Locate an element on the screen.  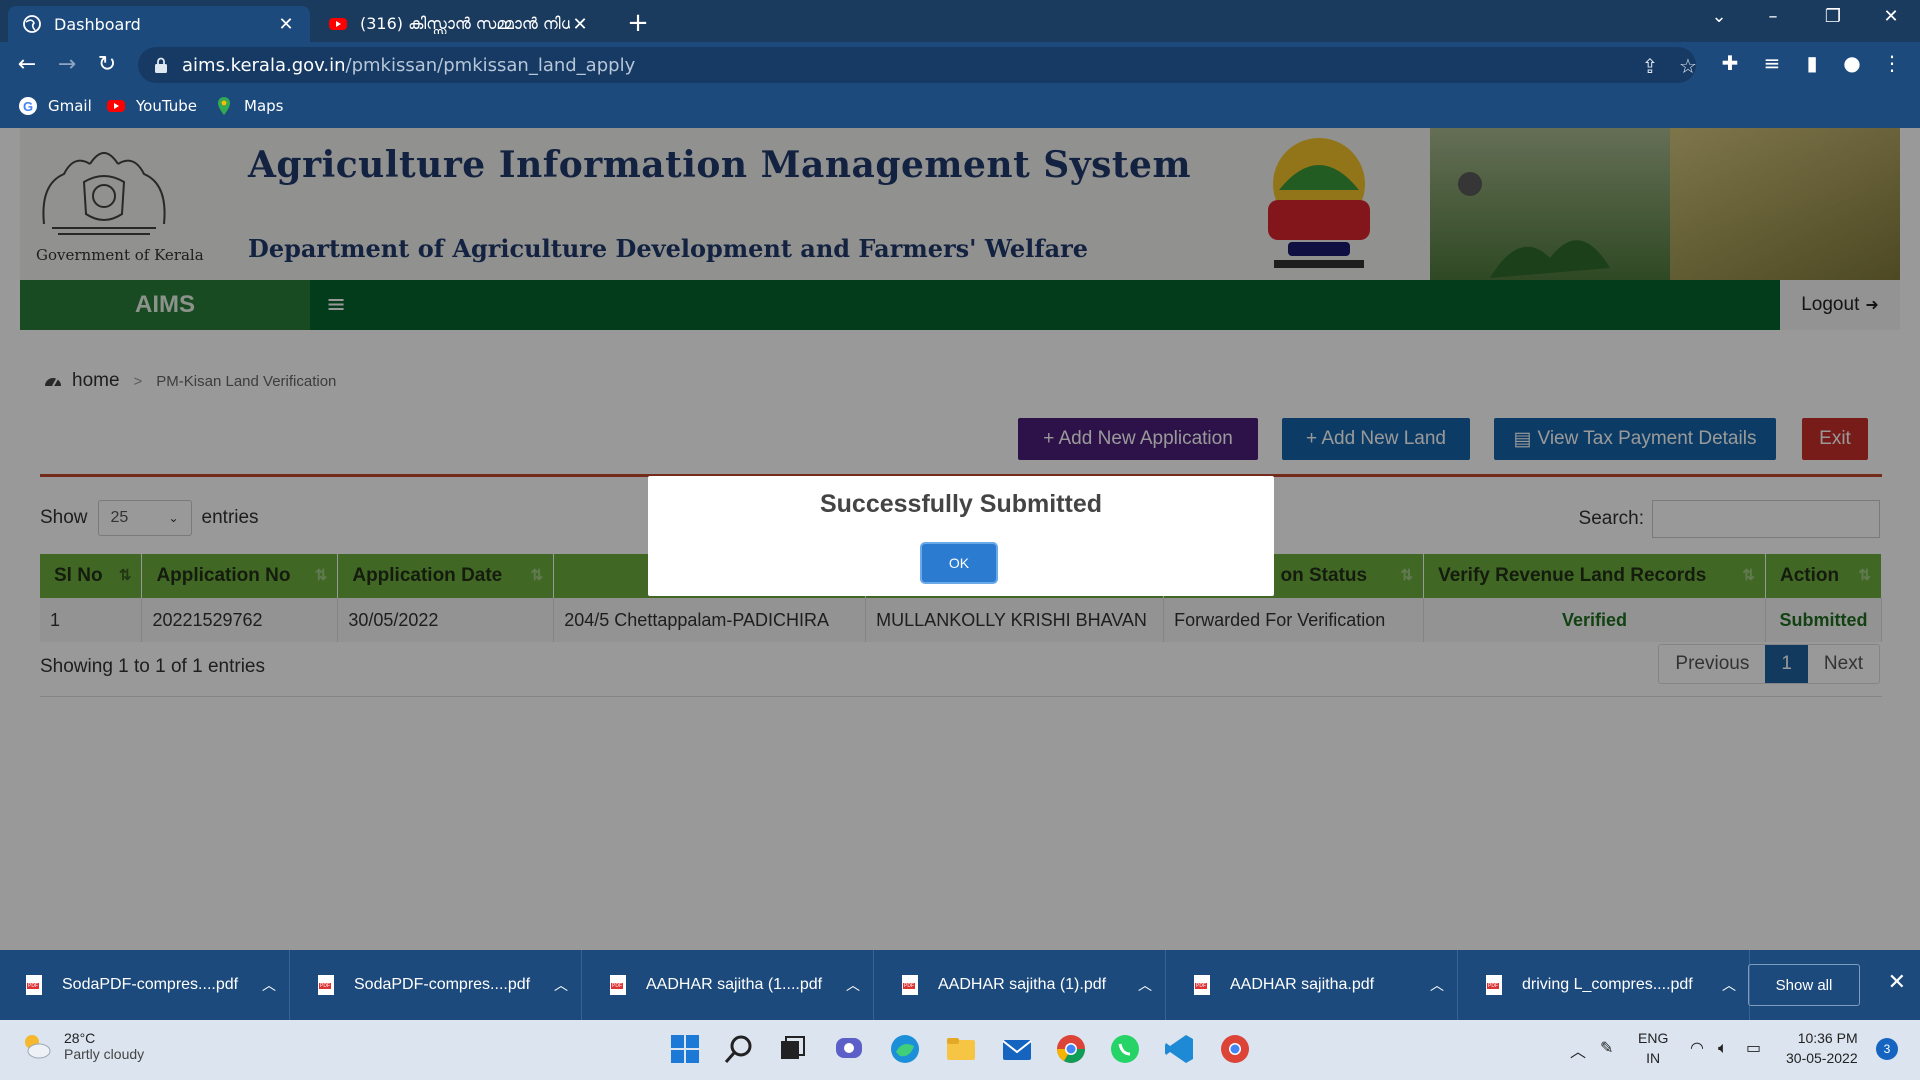
date: 30-05-2022 is located at coordinates (1822, 1058).